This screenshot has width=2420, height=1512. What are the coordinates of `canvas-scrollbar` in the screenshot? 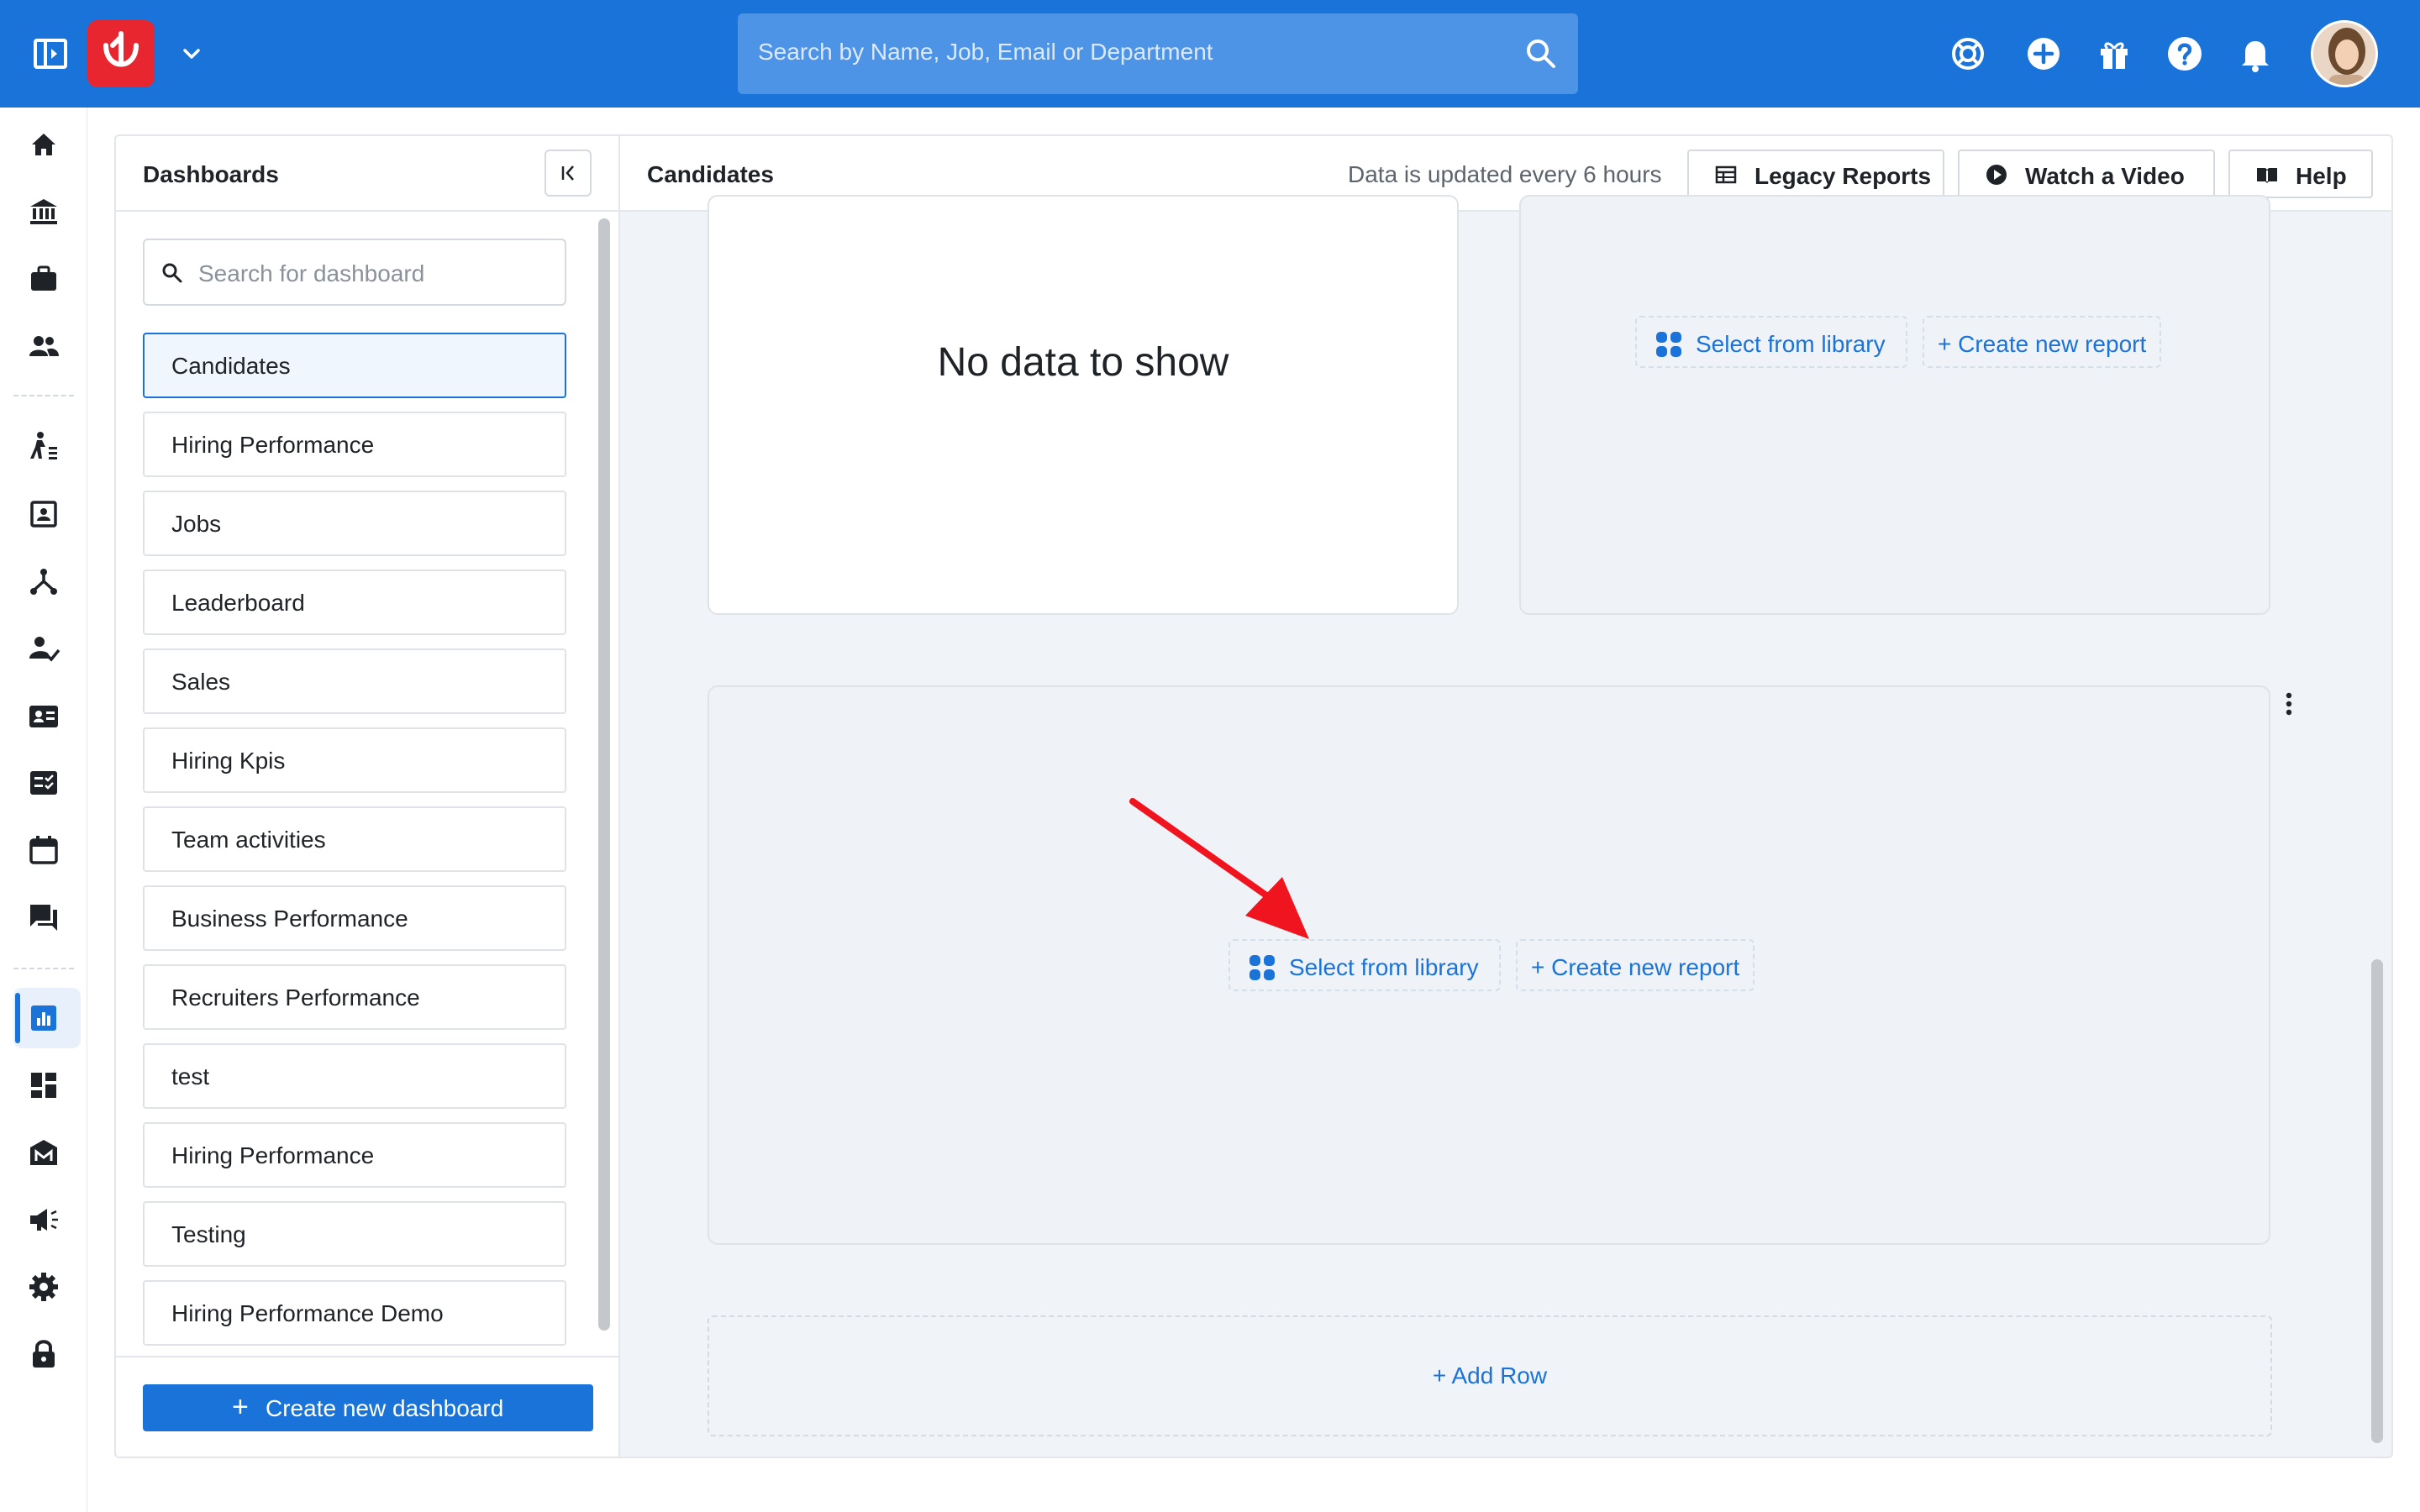 It's located at (2377, 1201).